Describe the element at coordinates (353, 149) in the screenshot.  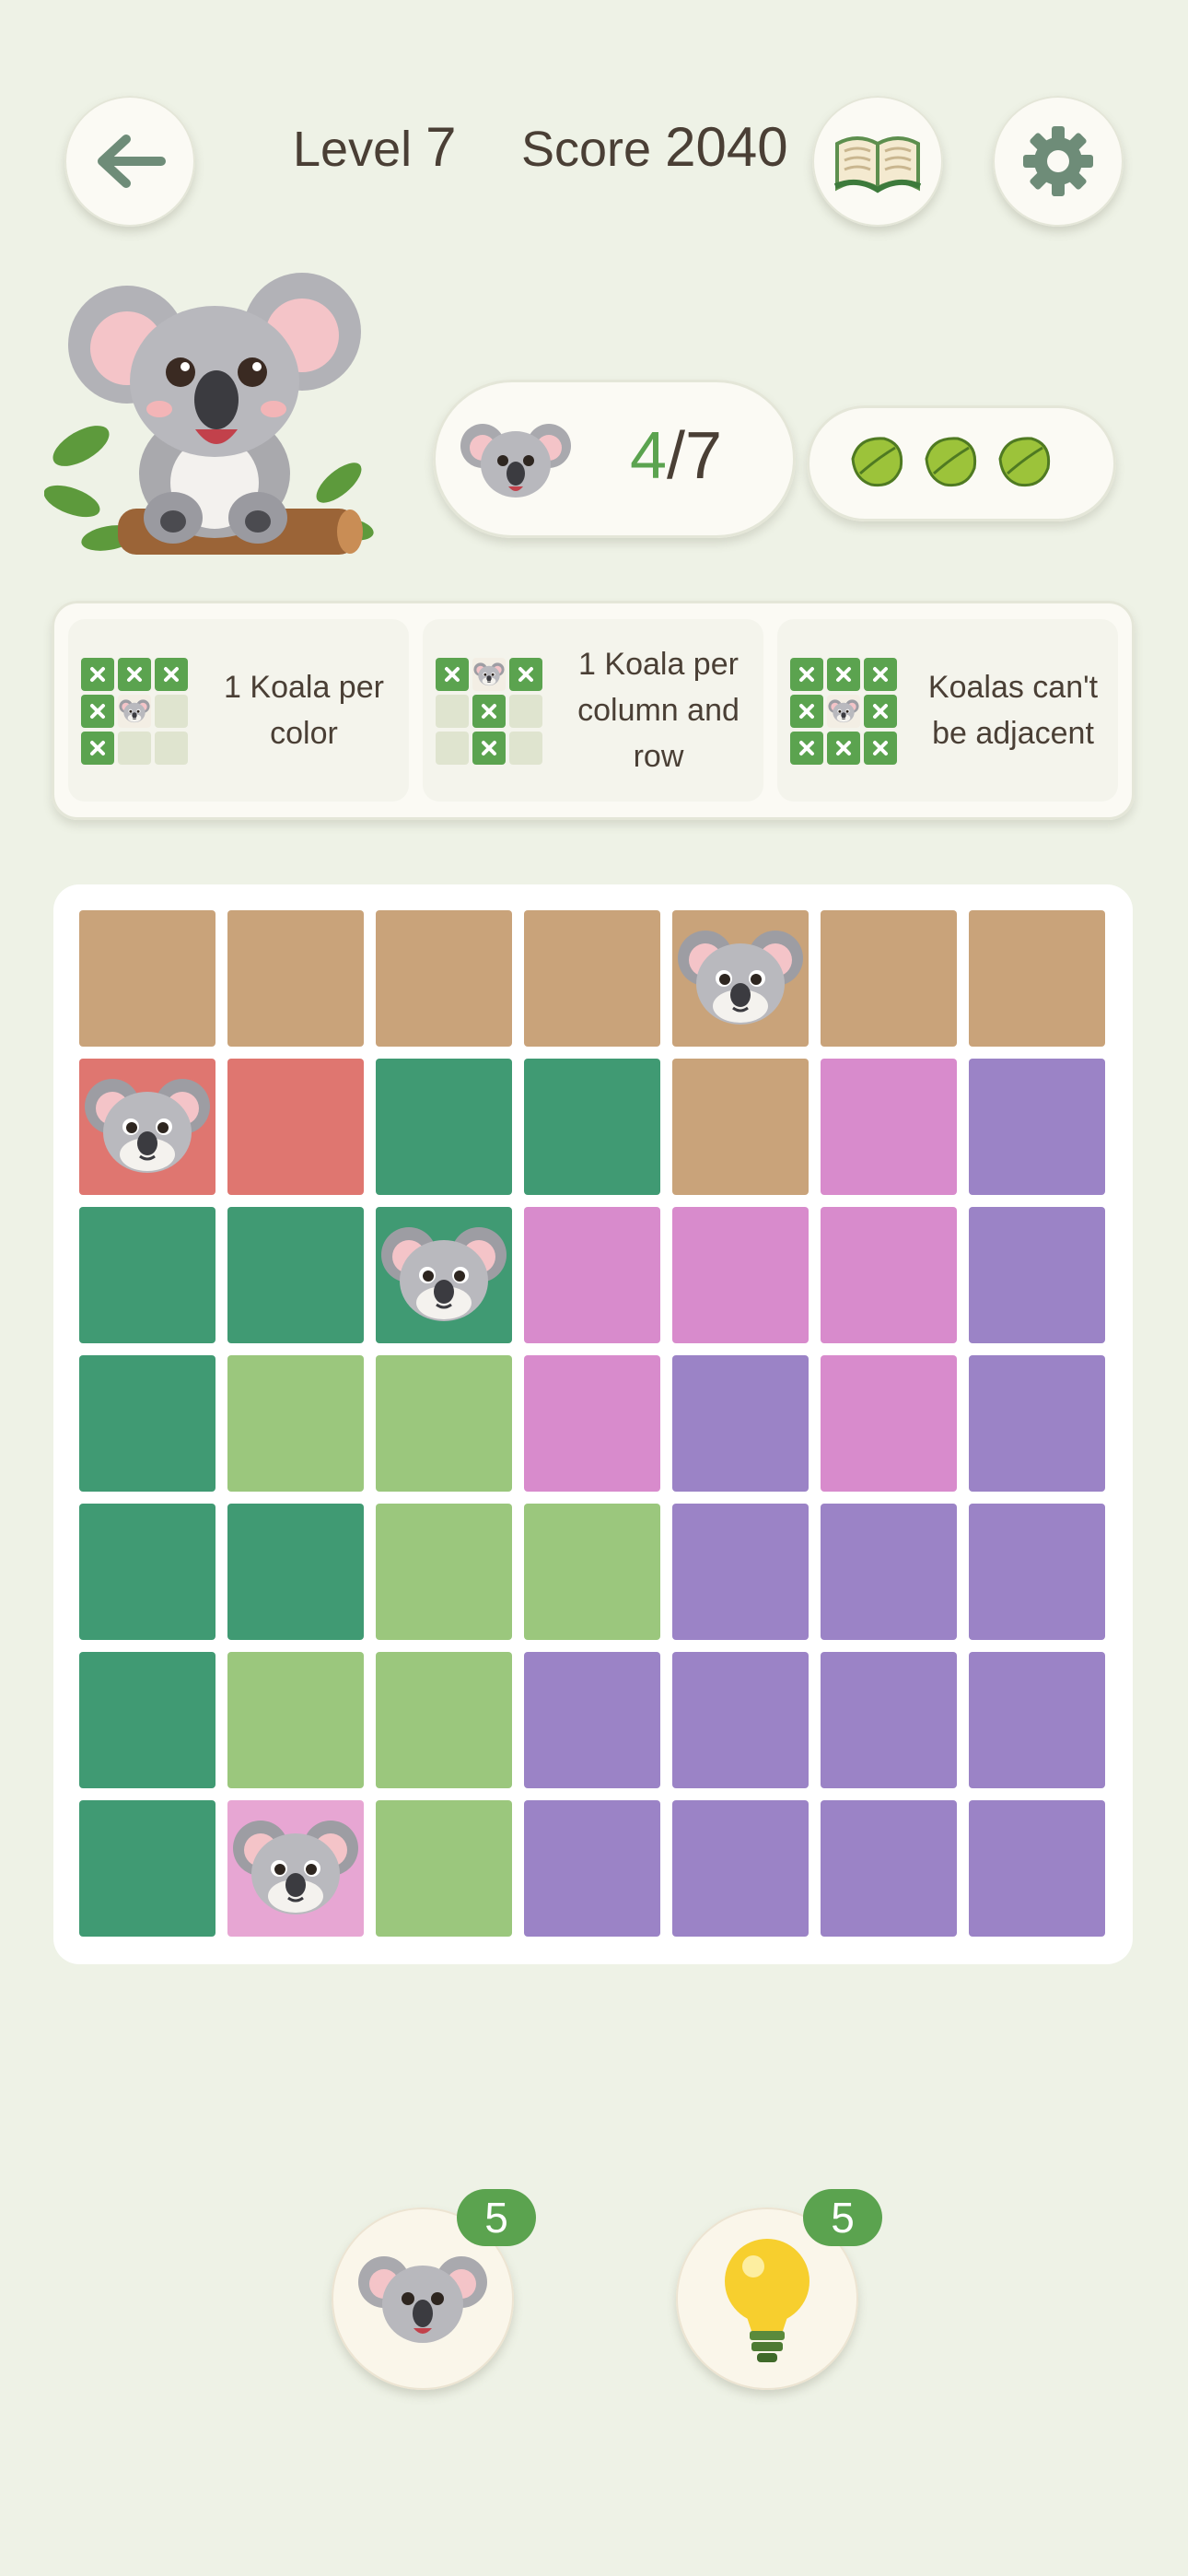
I see `level-label: Level` at that location.